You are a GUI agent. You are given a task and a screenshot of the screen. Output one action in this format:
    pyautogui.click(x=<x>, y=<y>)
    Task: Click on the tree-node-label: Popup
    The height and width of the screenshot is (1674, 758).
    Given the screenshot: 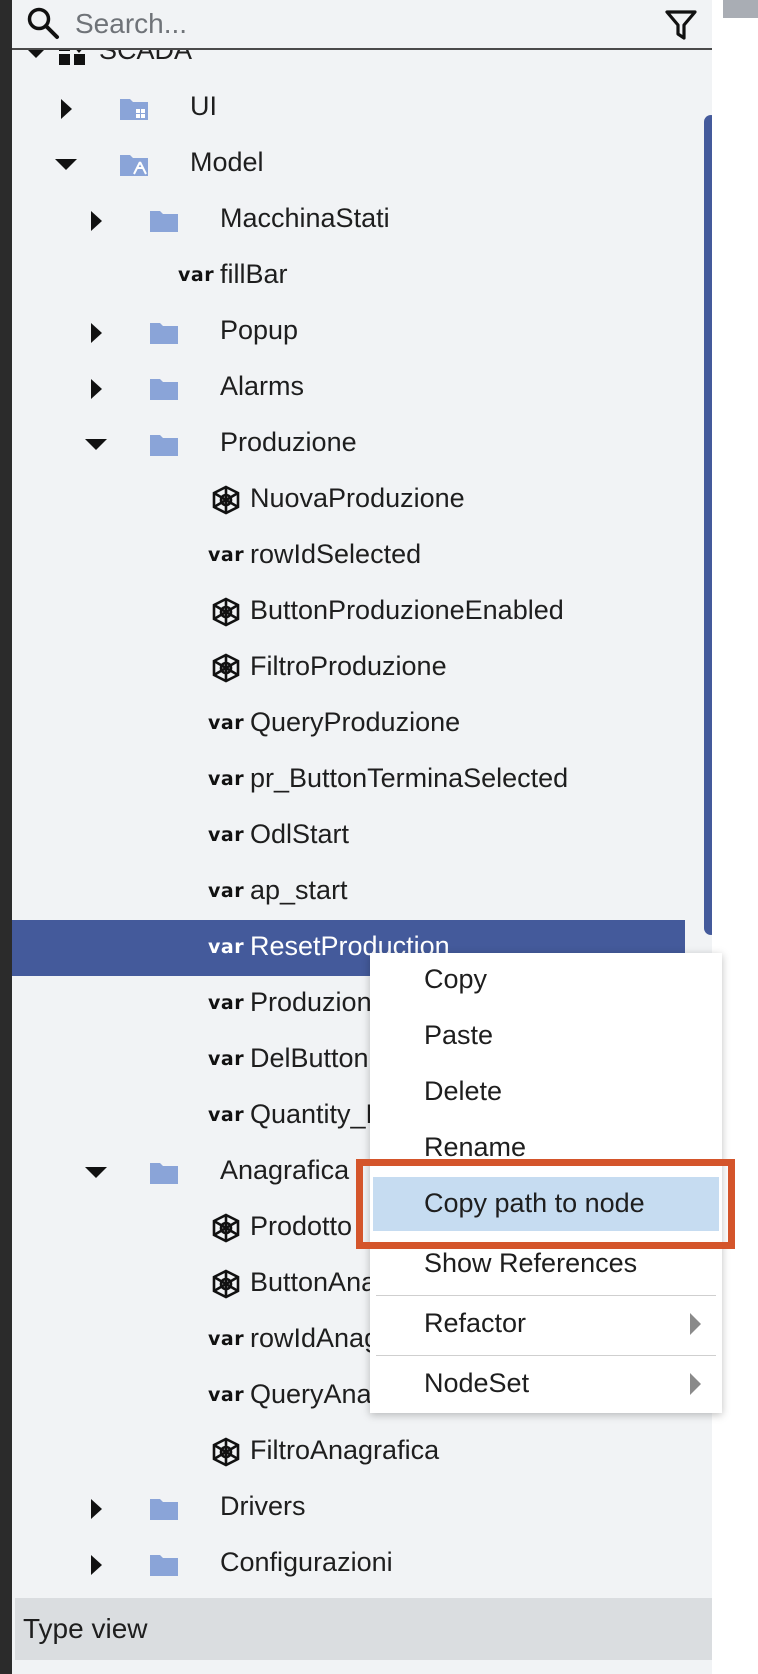 What is the action you would take?
    pyautogui.click(x=259, y=330)
    